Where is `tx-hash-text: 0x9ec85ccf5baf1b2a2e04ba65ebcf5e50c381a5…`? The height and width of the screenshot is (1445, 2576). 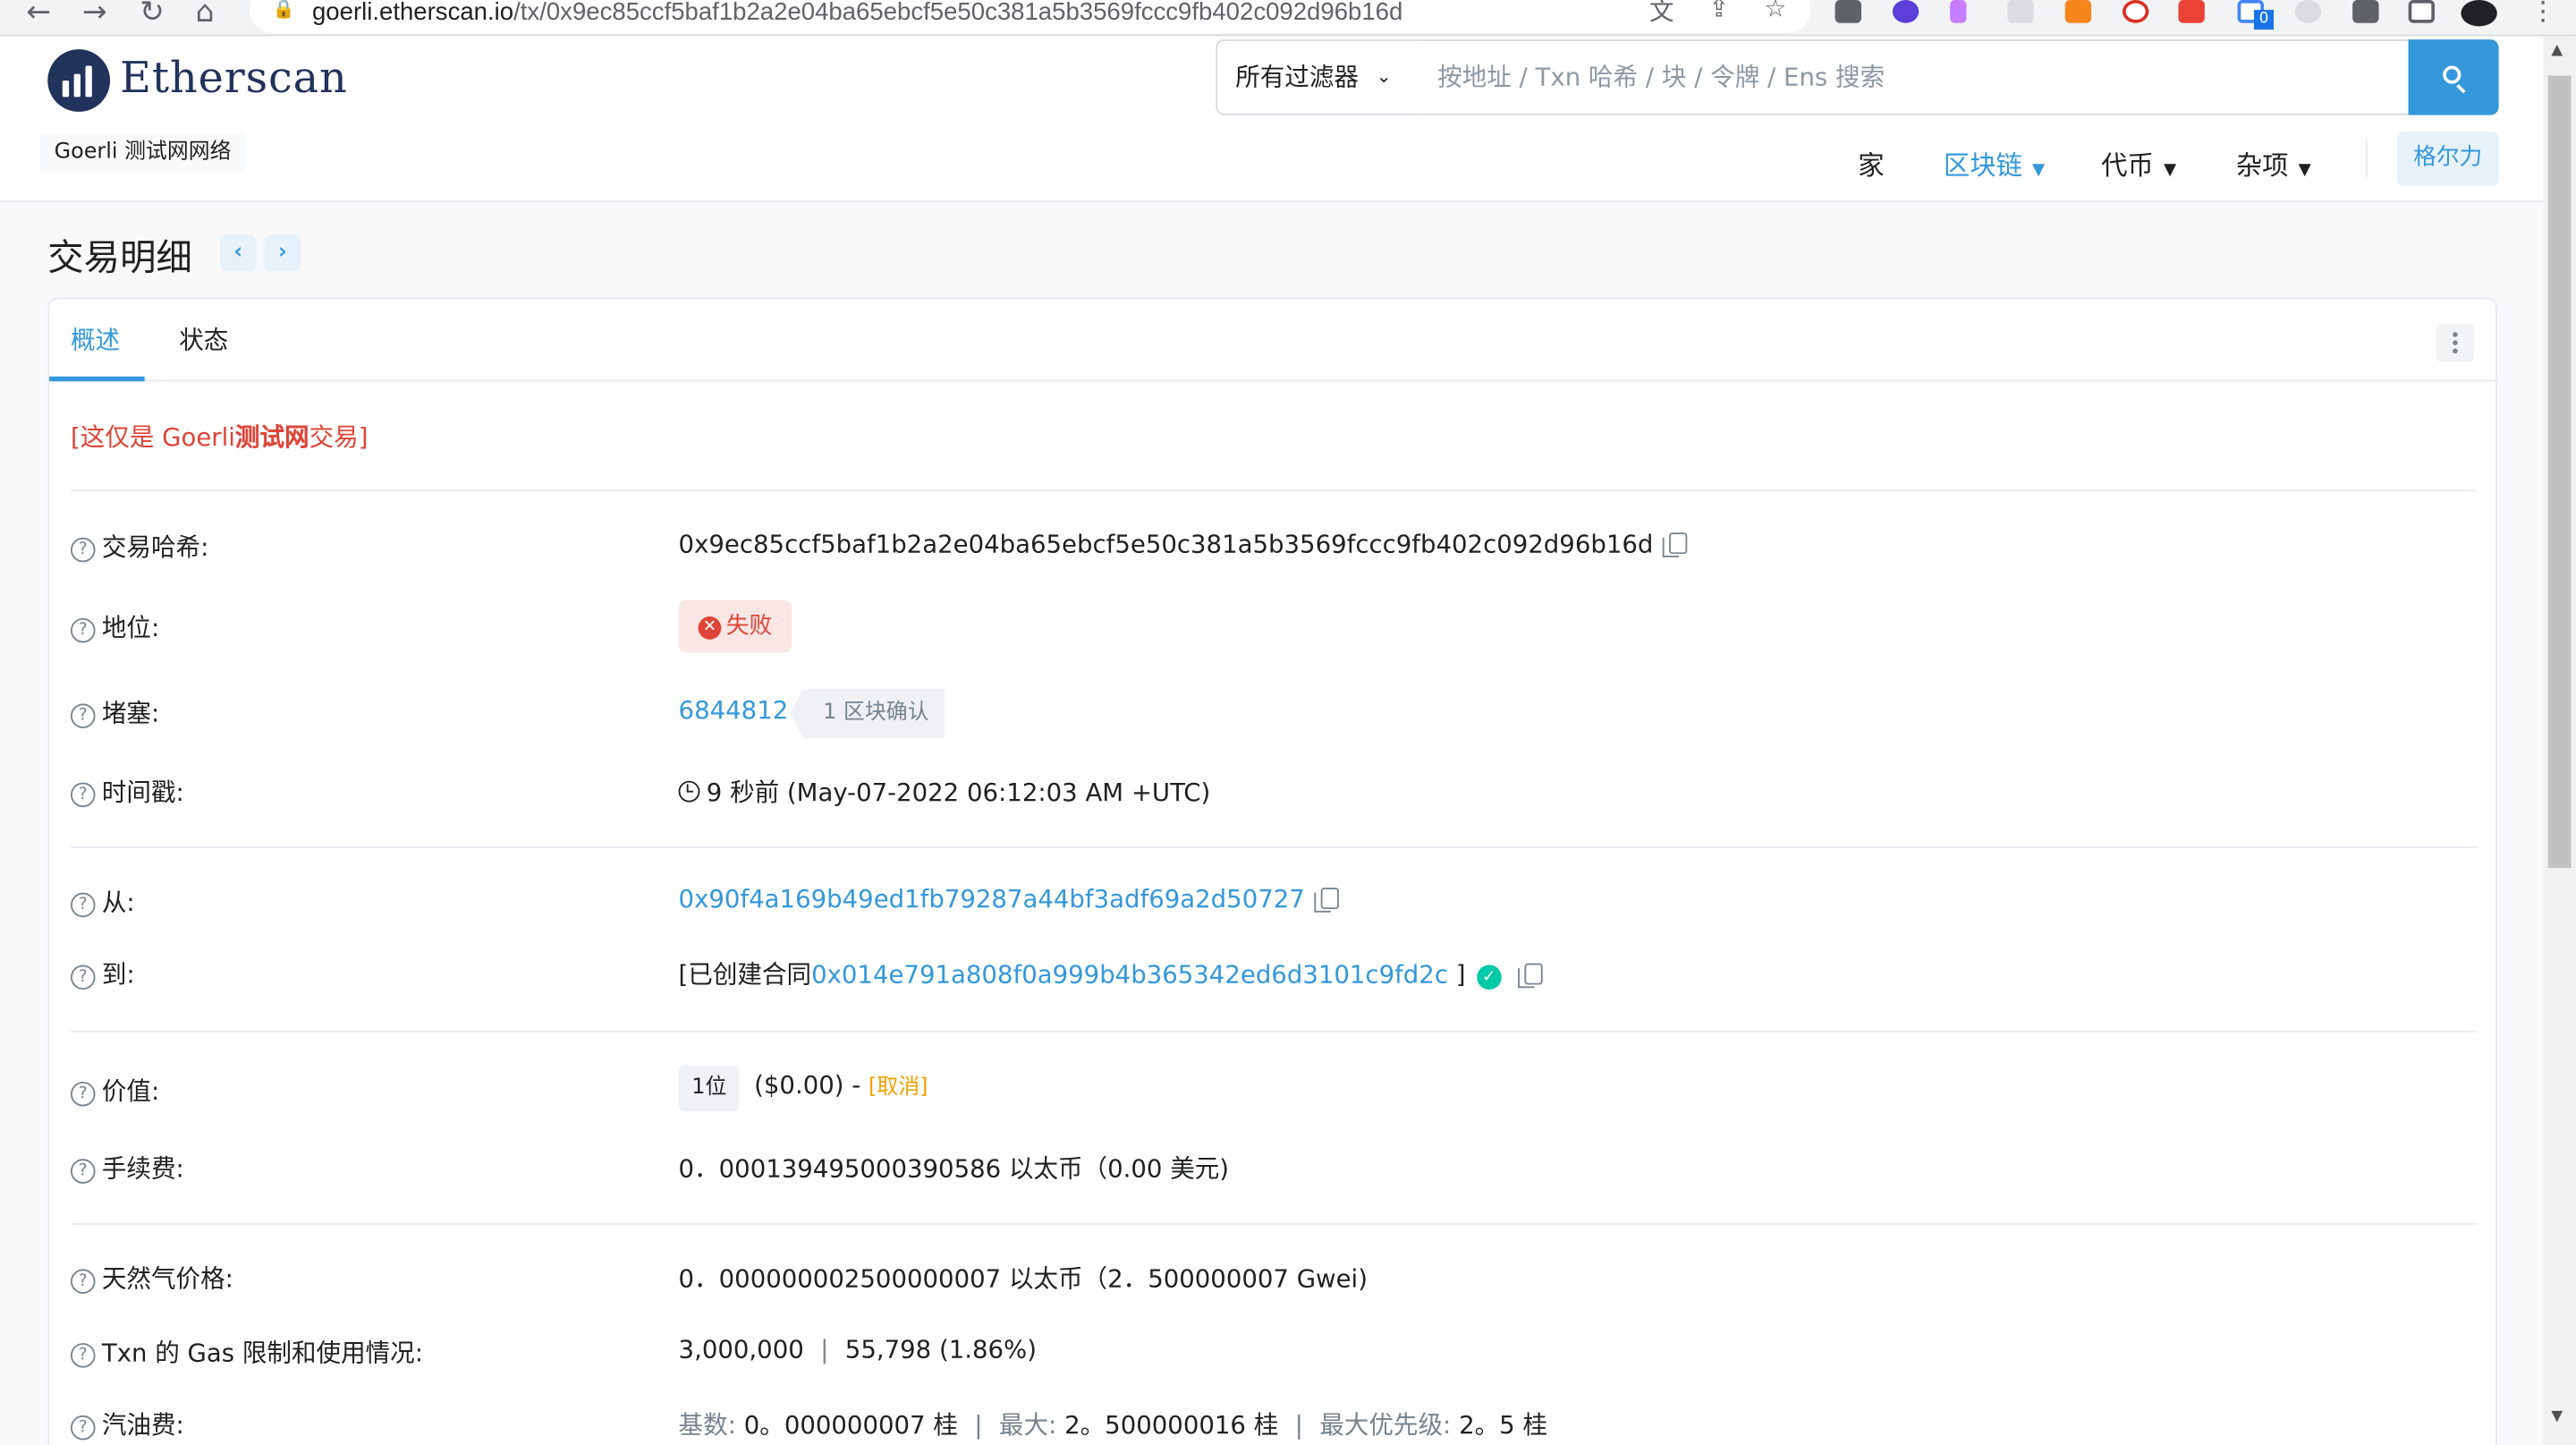 tx-hash-text: 0x9ec85ccf5baf1b2a2e04ba65ebcf5e50c381a5… is located at coordinates (1166, 545).